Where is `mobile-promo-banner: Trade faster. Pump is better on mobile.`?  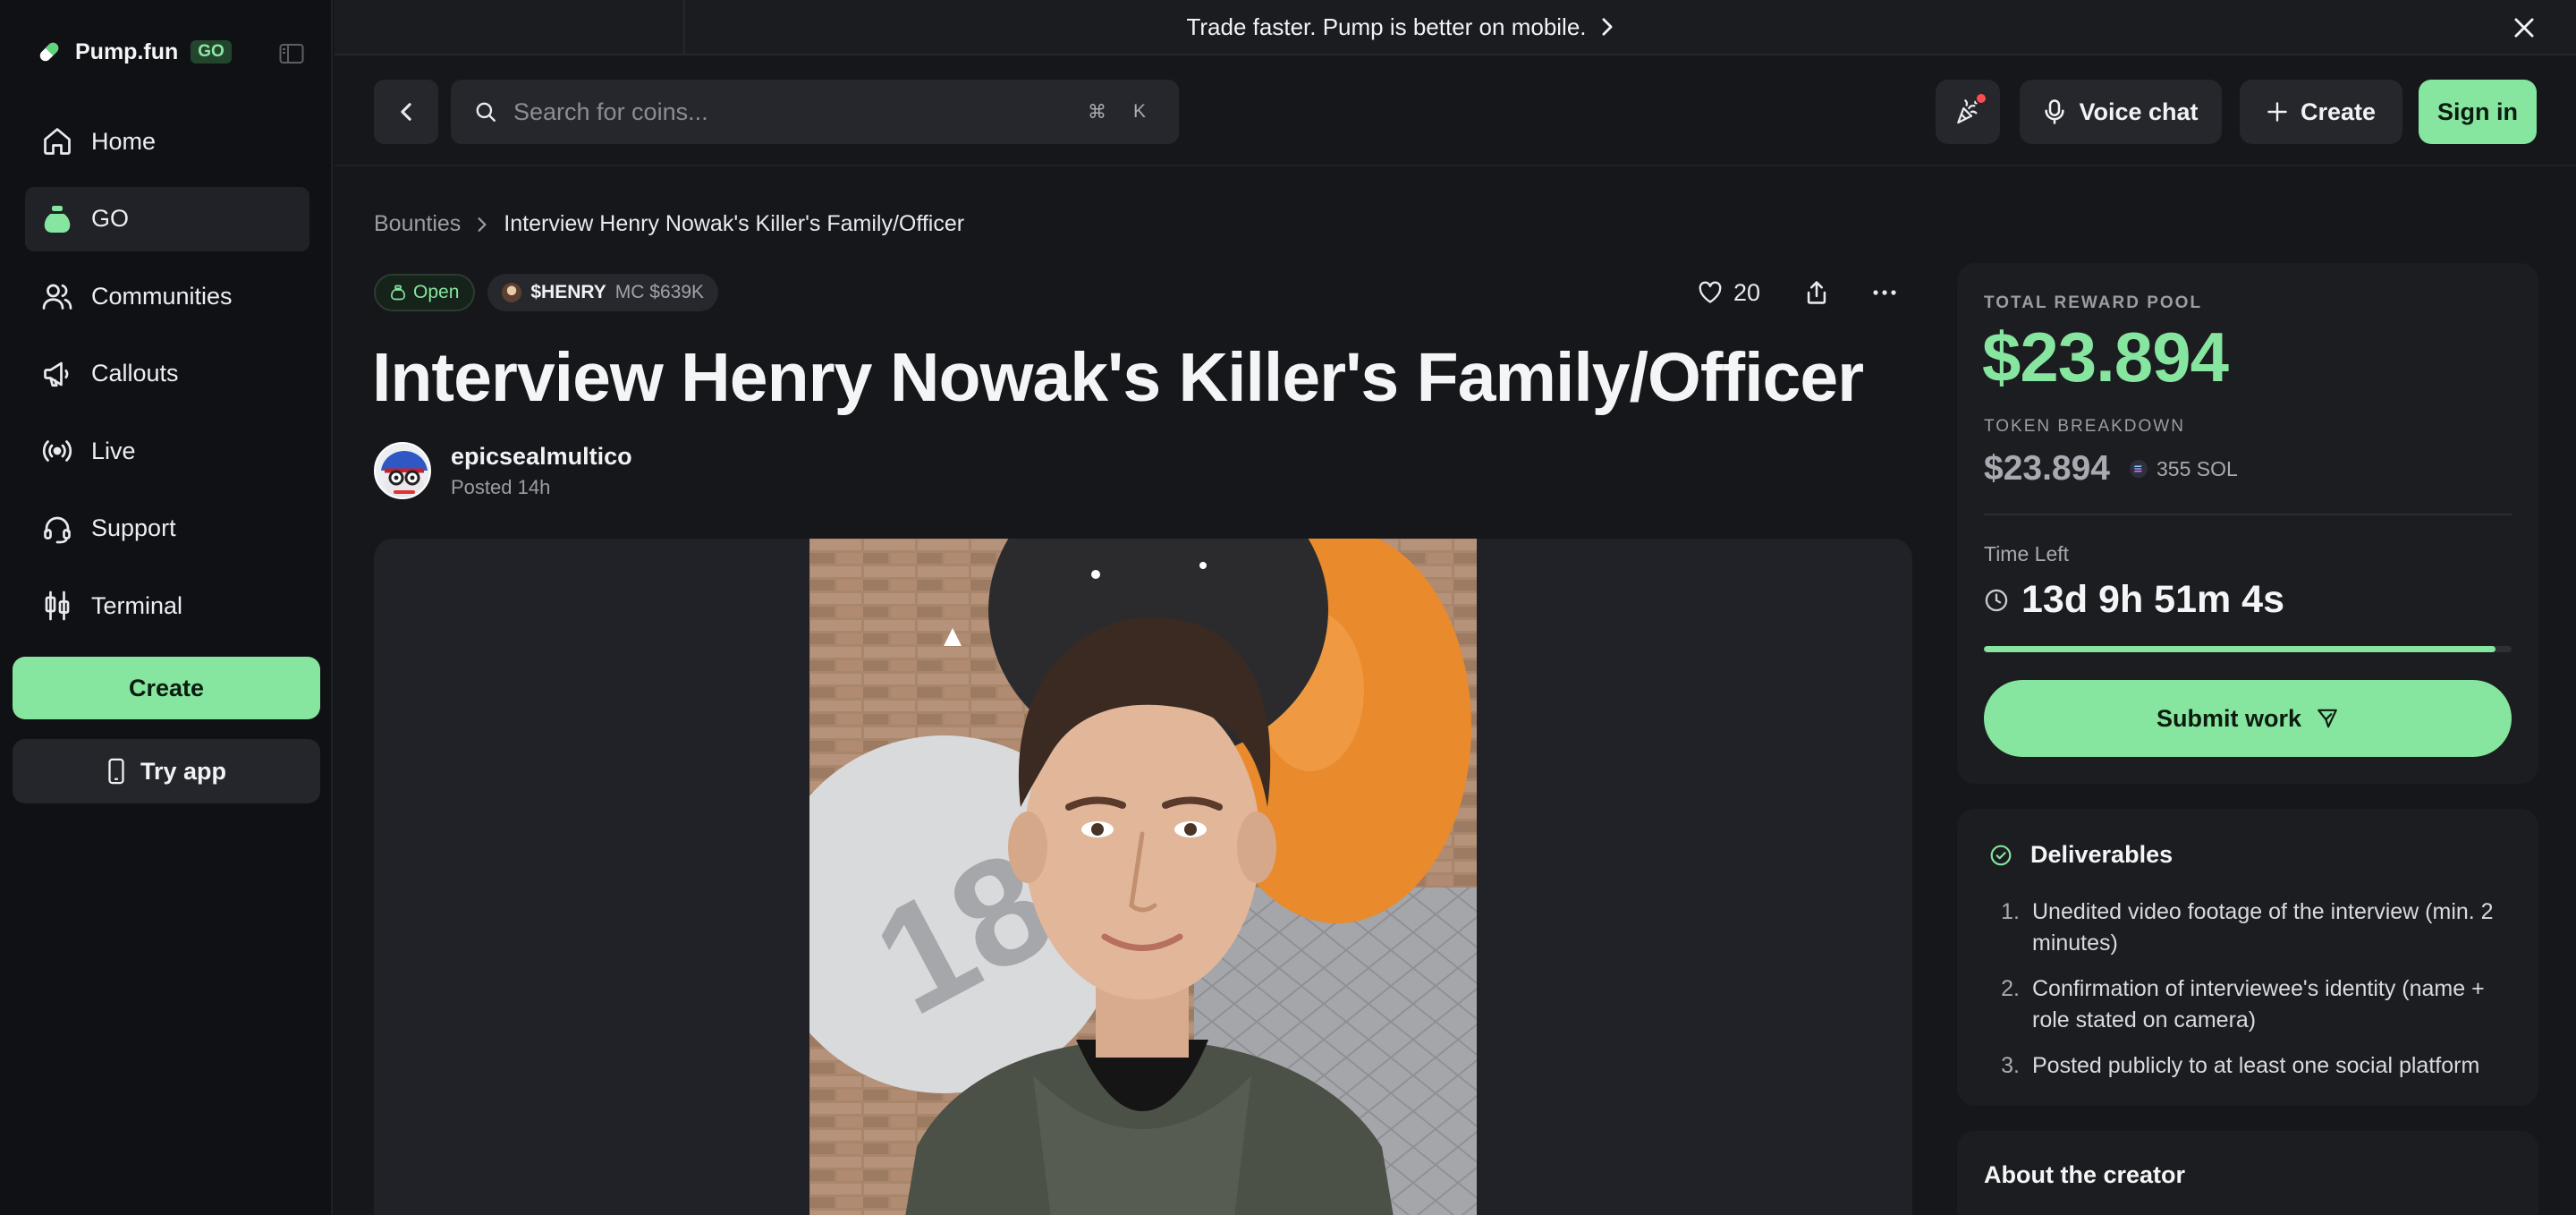 mobile-promo-banner: Trade faster. Pump is better on mobile. is located at coordinates (1455, 28).